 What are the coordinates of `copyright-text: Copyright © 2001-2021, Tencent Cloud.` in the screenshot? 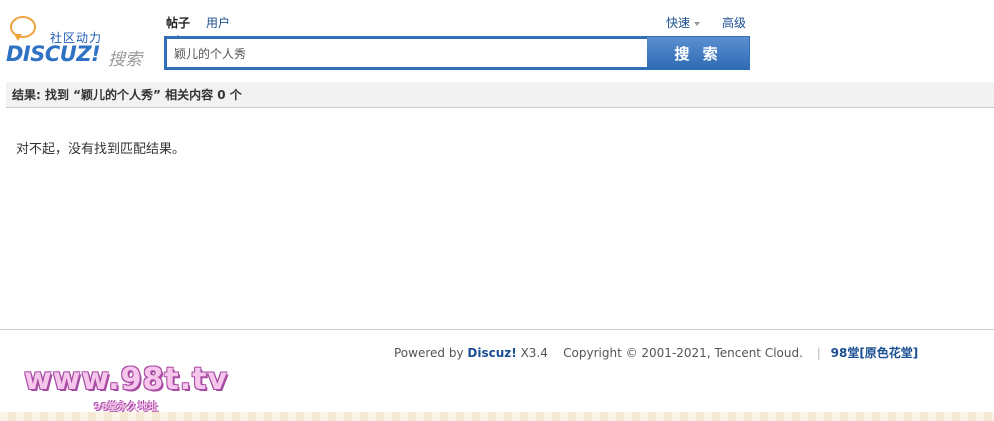 It's located at (683, 353).